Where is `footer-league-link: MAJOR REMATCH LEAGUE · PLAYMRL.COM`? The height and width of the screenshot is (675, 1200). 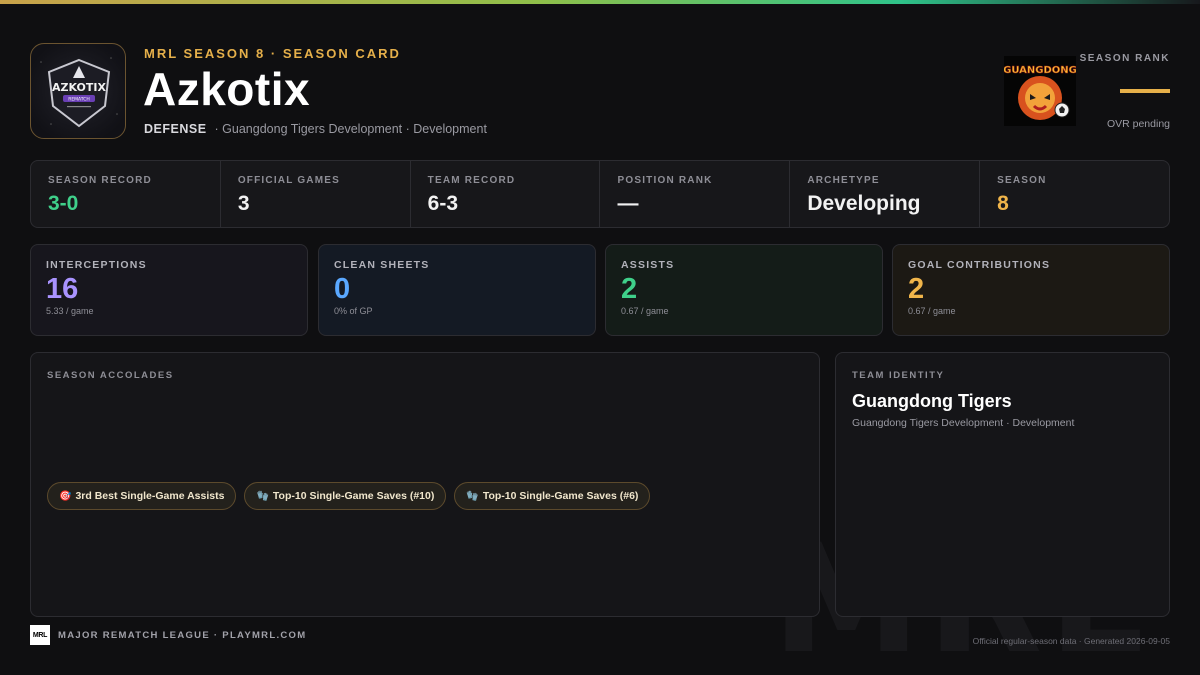
footer-league-link: MAJOR REMATCH LEAGUE · PLAYMRL.COM is located at coordinates (182, 635).